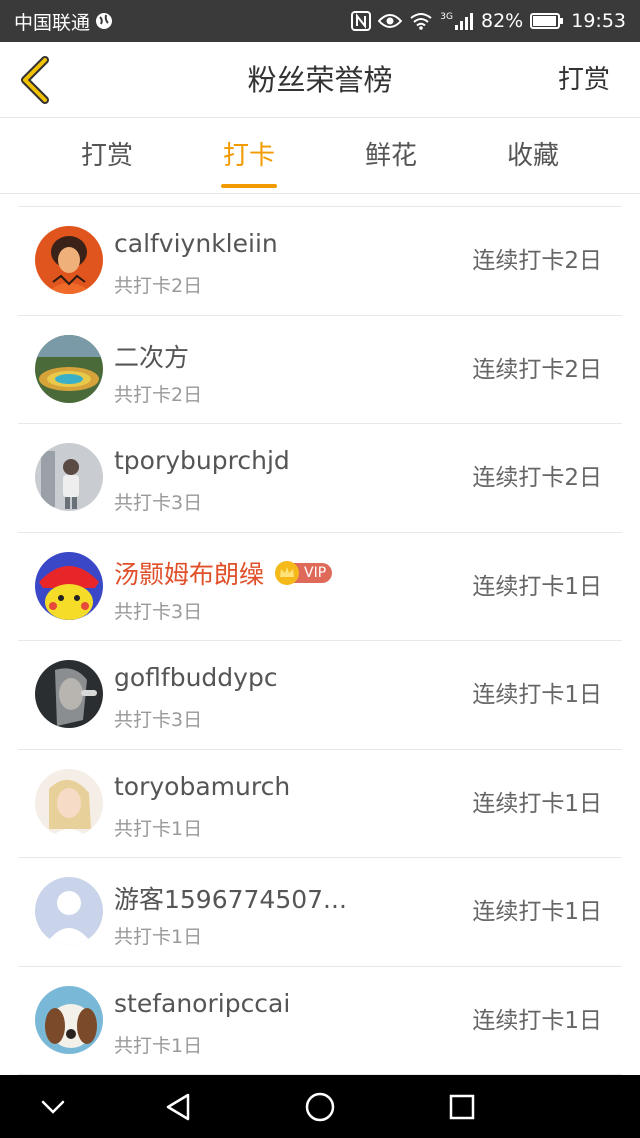 This screenshot has width=640, height=1138. Describe the element at coordinates (152, 357) in the screenshot. I see `user-name: 二次方` at that location.